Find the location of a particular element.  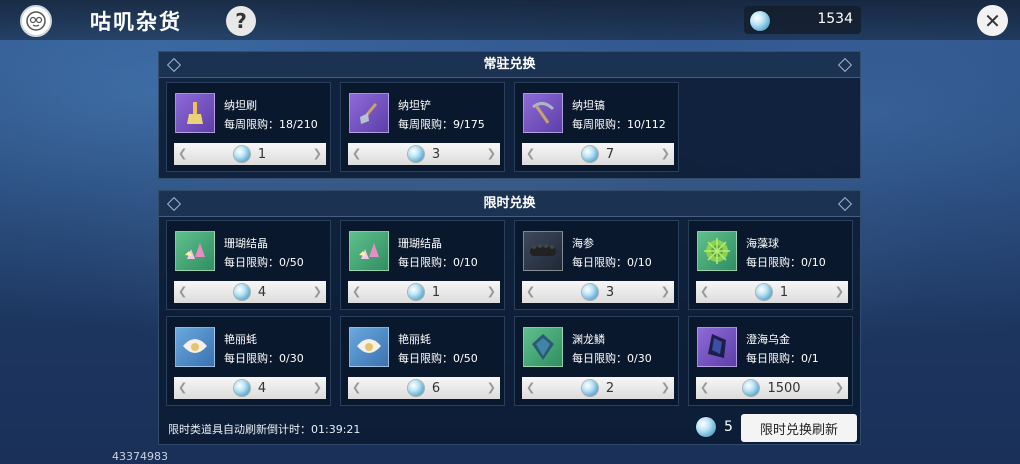

close-button: ✕ is located at coordinates (992, 20).